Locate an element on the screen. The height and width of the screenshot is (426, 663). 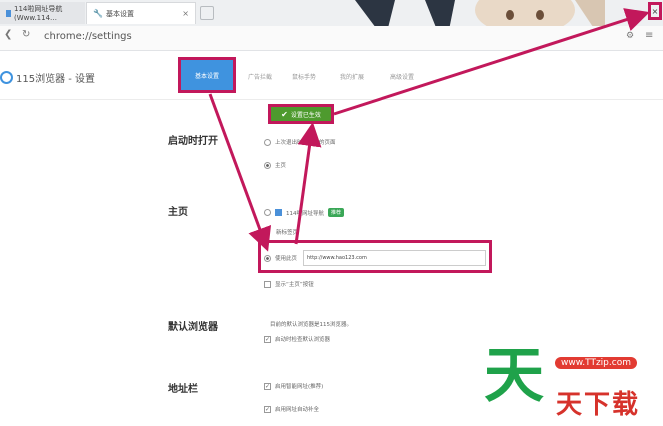
watermark-url: www.TTzip.com is located at coordinates (596, 363).